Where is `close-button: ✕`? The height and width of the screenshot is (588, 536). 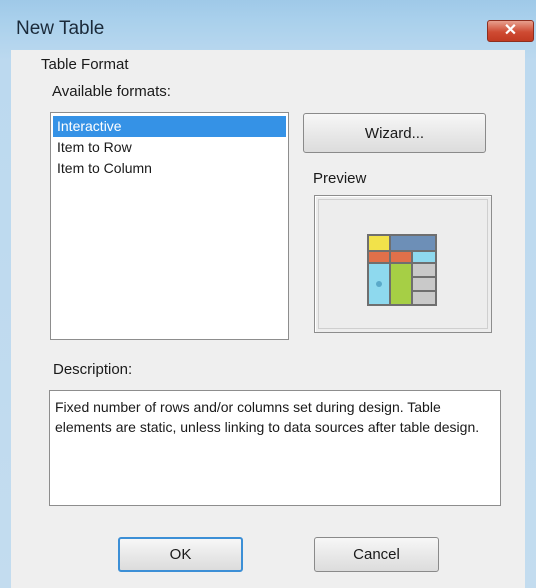
close-button: ✕ is located at coordinates (510, 31).